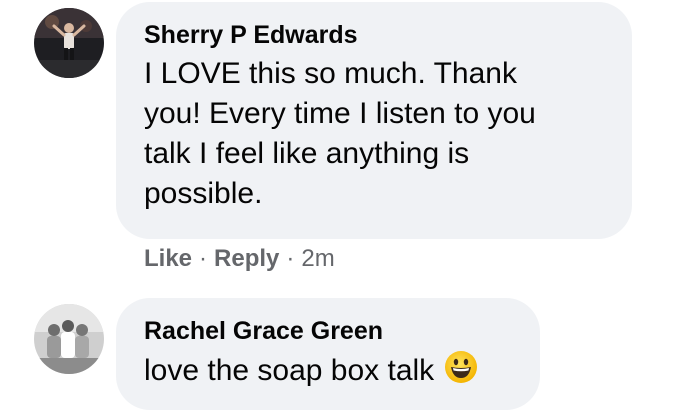 This screenshot has height=416, width=673. What do you see at coordinates (330, 331) in the screenshot?
I see `comment-author: Rachel Grace Green` at bounding box center [330, 331].